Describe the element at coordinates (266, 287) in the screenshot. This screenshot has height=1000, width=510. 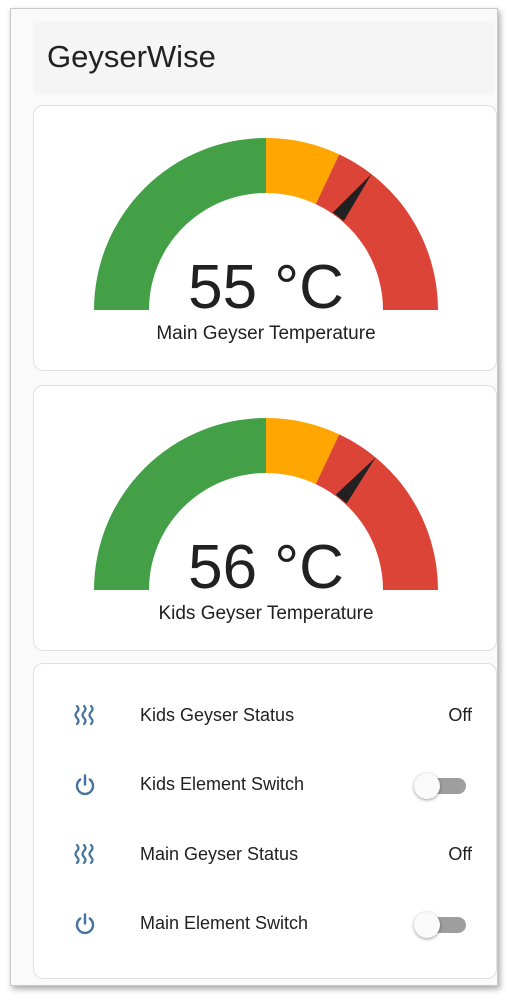
I see `main-geyser-temperature-value: 55 °C` at that location.